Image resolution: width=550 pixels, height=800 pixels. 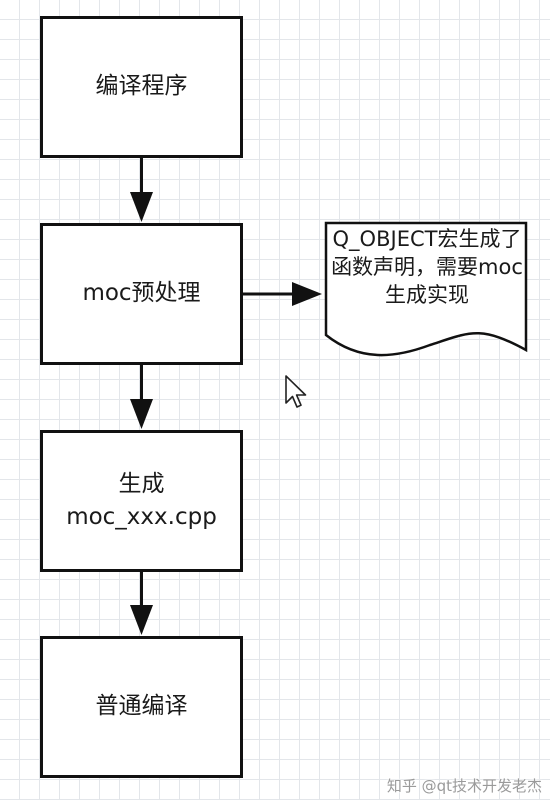 What do you see at coordinates (141, 517) in the screenshot?
I see `node-generate-line2: moc_xxx.cpp` at bounding box center [141, 517].